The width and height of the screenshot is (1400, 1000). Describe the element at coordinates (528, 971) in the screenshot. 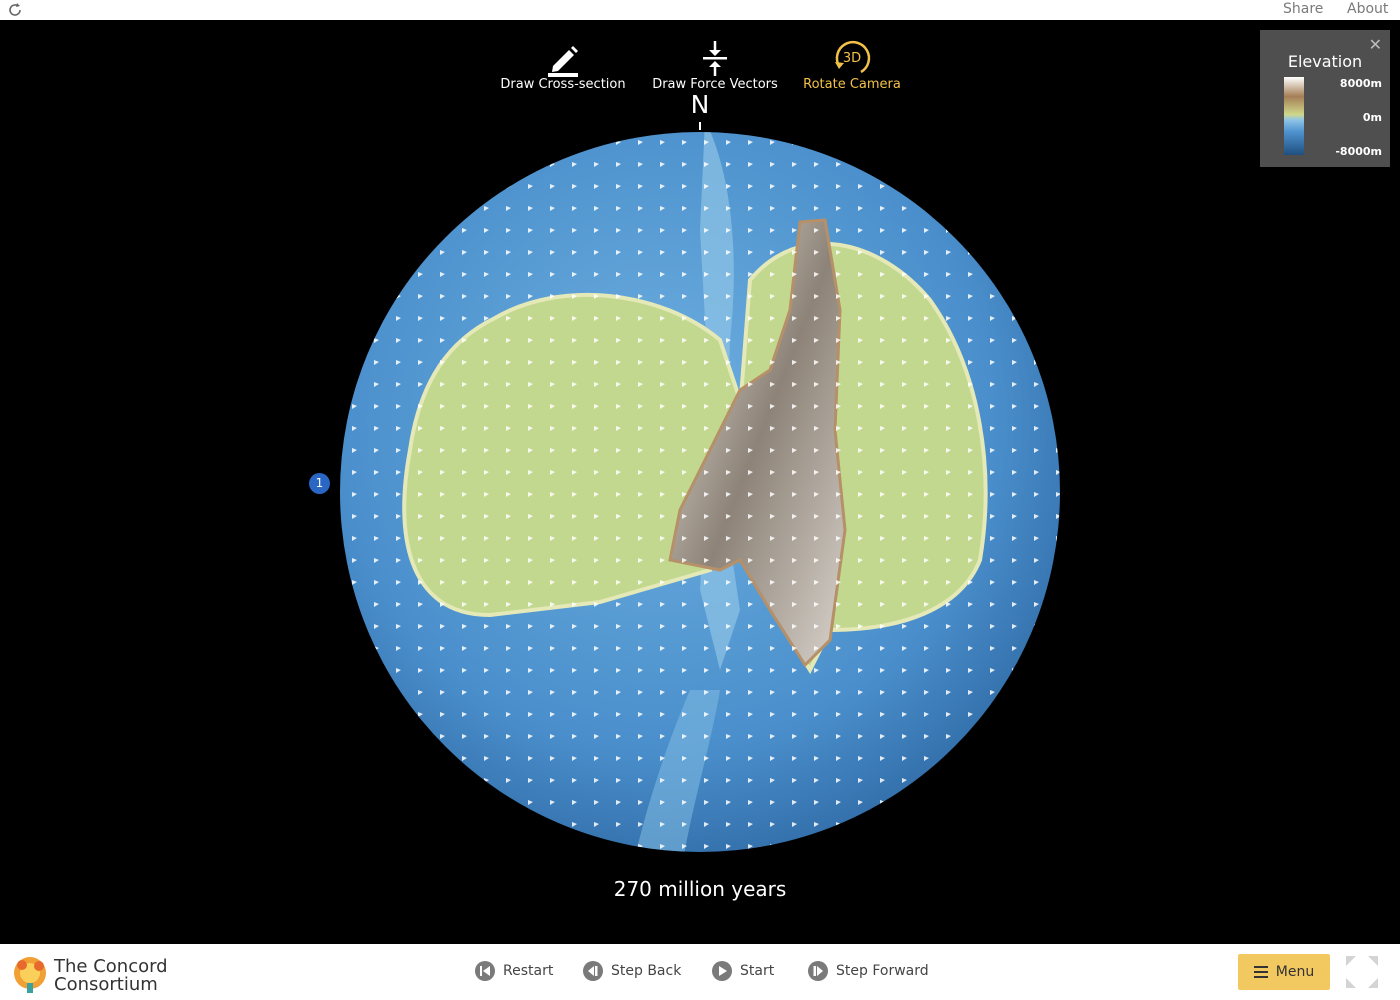

I see `restart-label: Restart` at that location.